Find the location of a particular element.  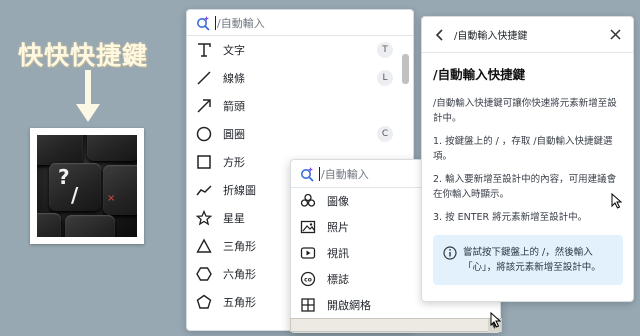

help-step-2: 2. 輸入要新增至設計中的內容，可用建議會在你輸入時顯示。 is located at coordinates (525, 187).